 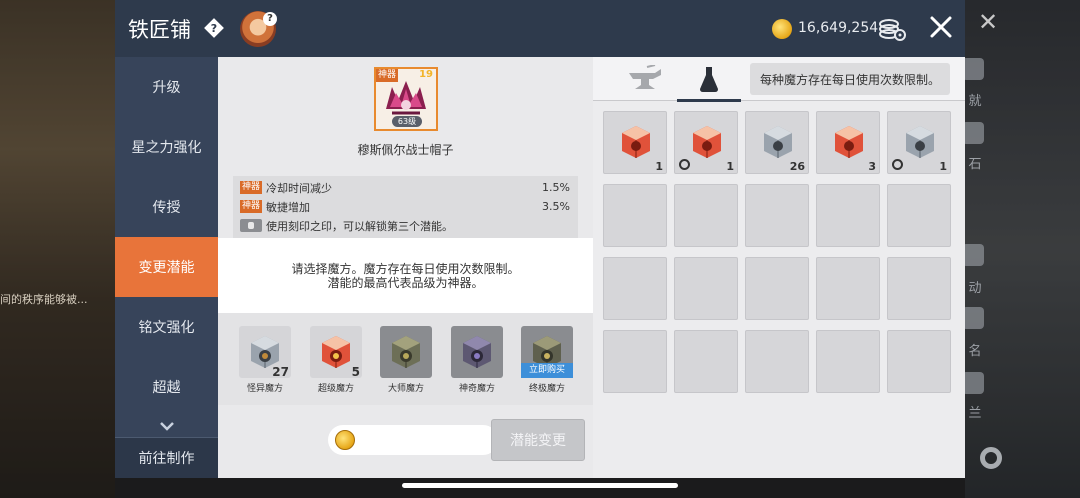 I want to click on nav-item-inscription: 铭文强化, so click(x=166, y=327).